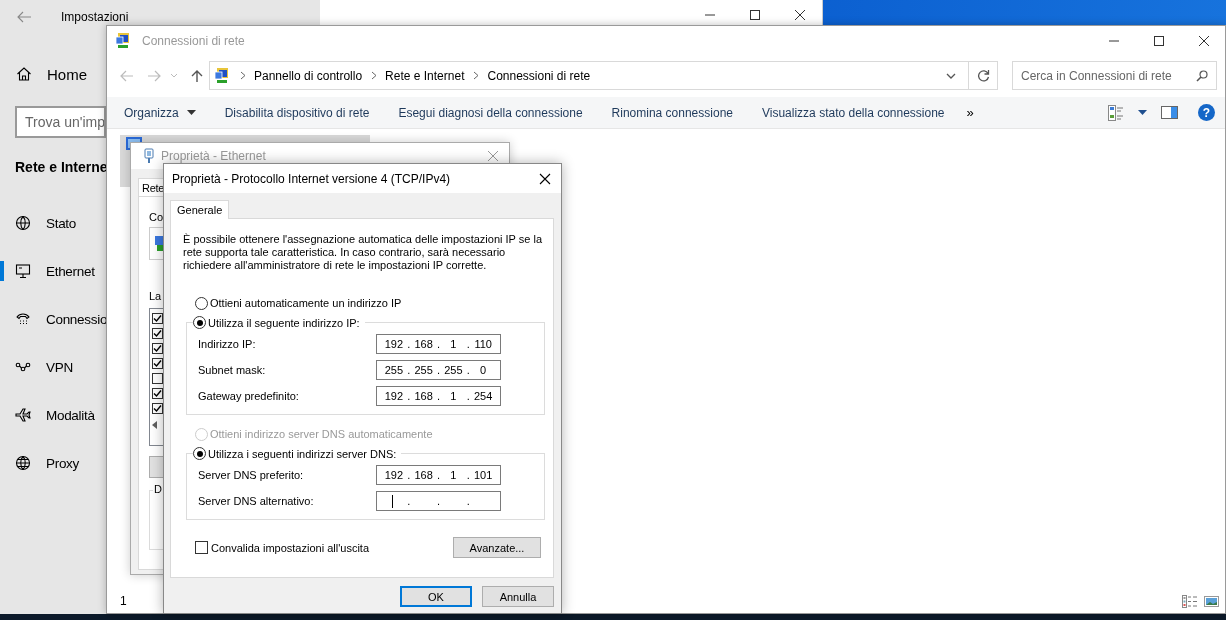  Describe the element at coordinates (256, 501) in the screenshot. I see `field-label: Server DNS alternativo:` at that location.